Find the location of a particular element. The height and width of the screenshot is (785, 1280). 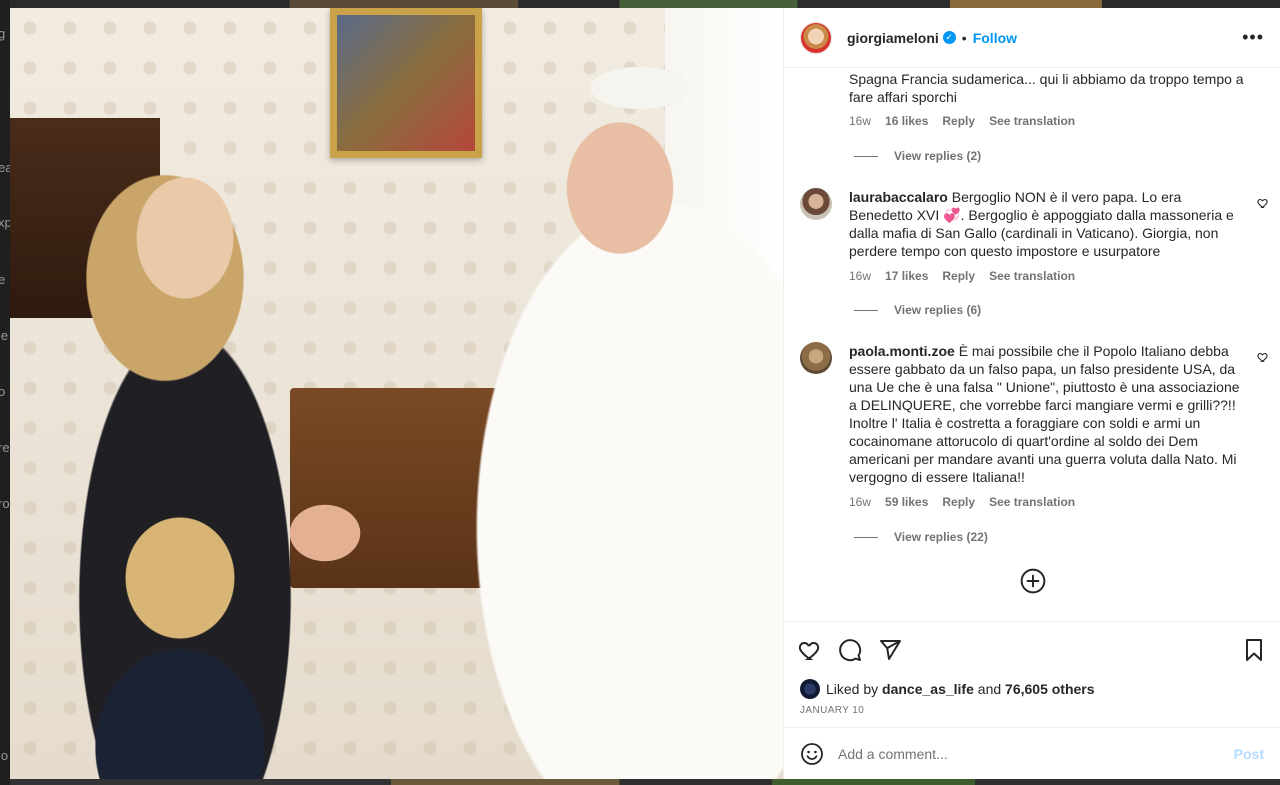

bg-text: e is located at coordinates (3, 279).